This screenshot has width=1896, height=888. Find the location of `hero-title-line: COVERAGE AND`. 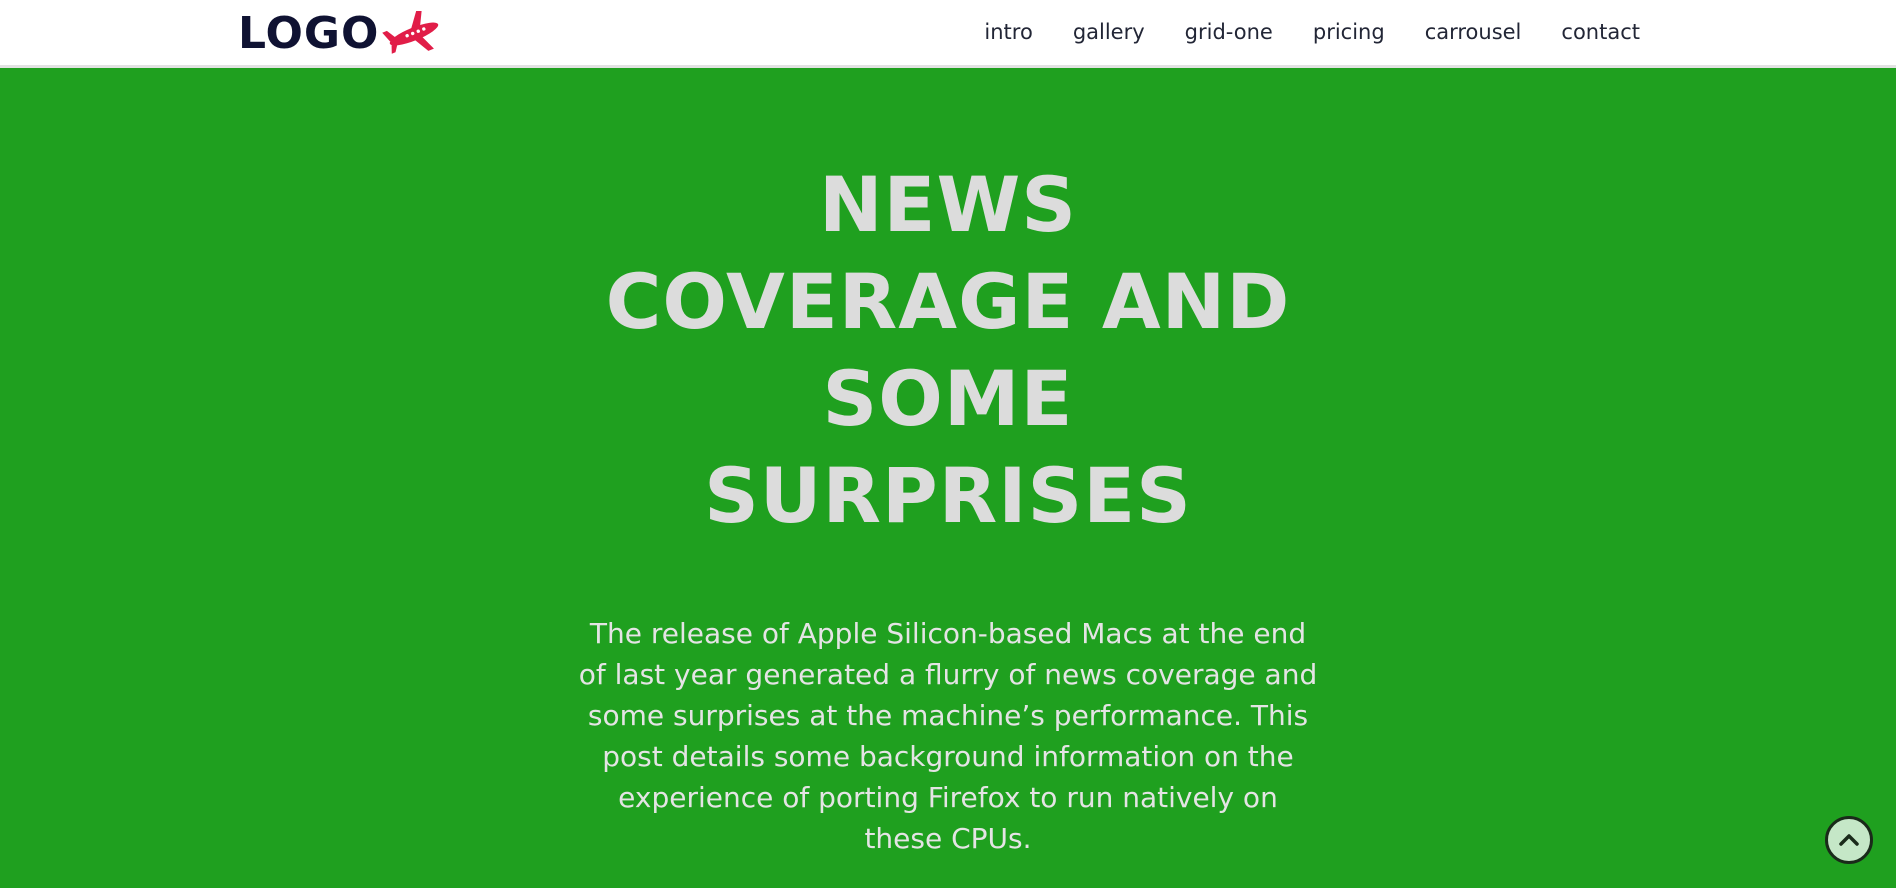

hero-title-line: COVERAGE AND is located at coordinates (948, 301).